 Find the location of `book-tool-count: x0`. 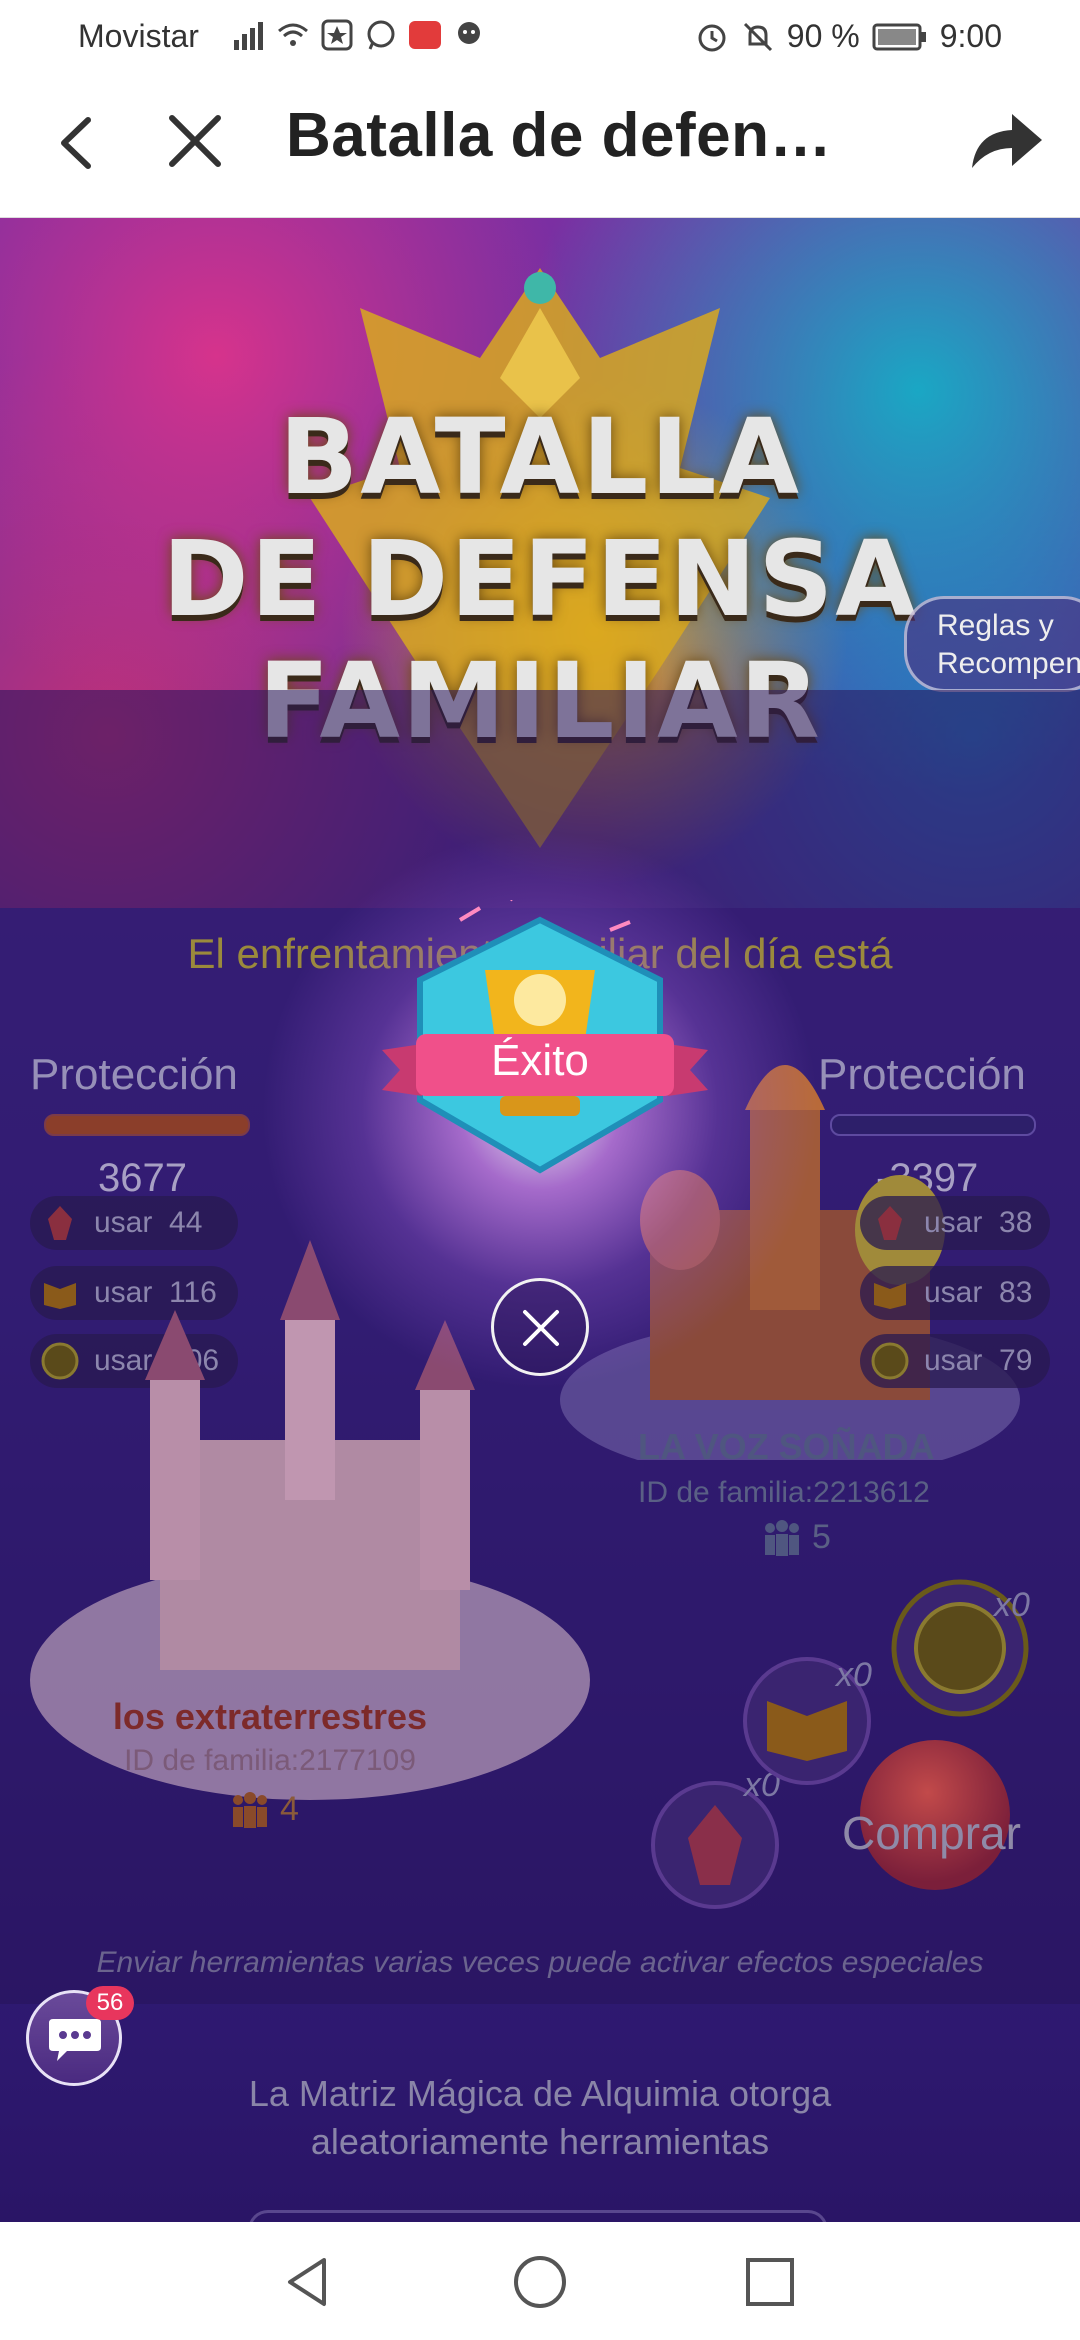

book-tool-count: x0 is located at coordinates (854, 1675).